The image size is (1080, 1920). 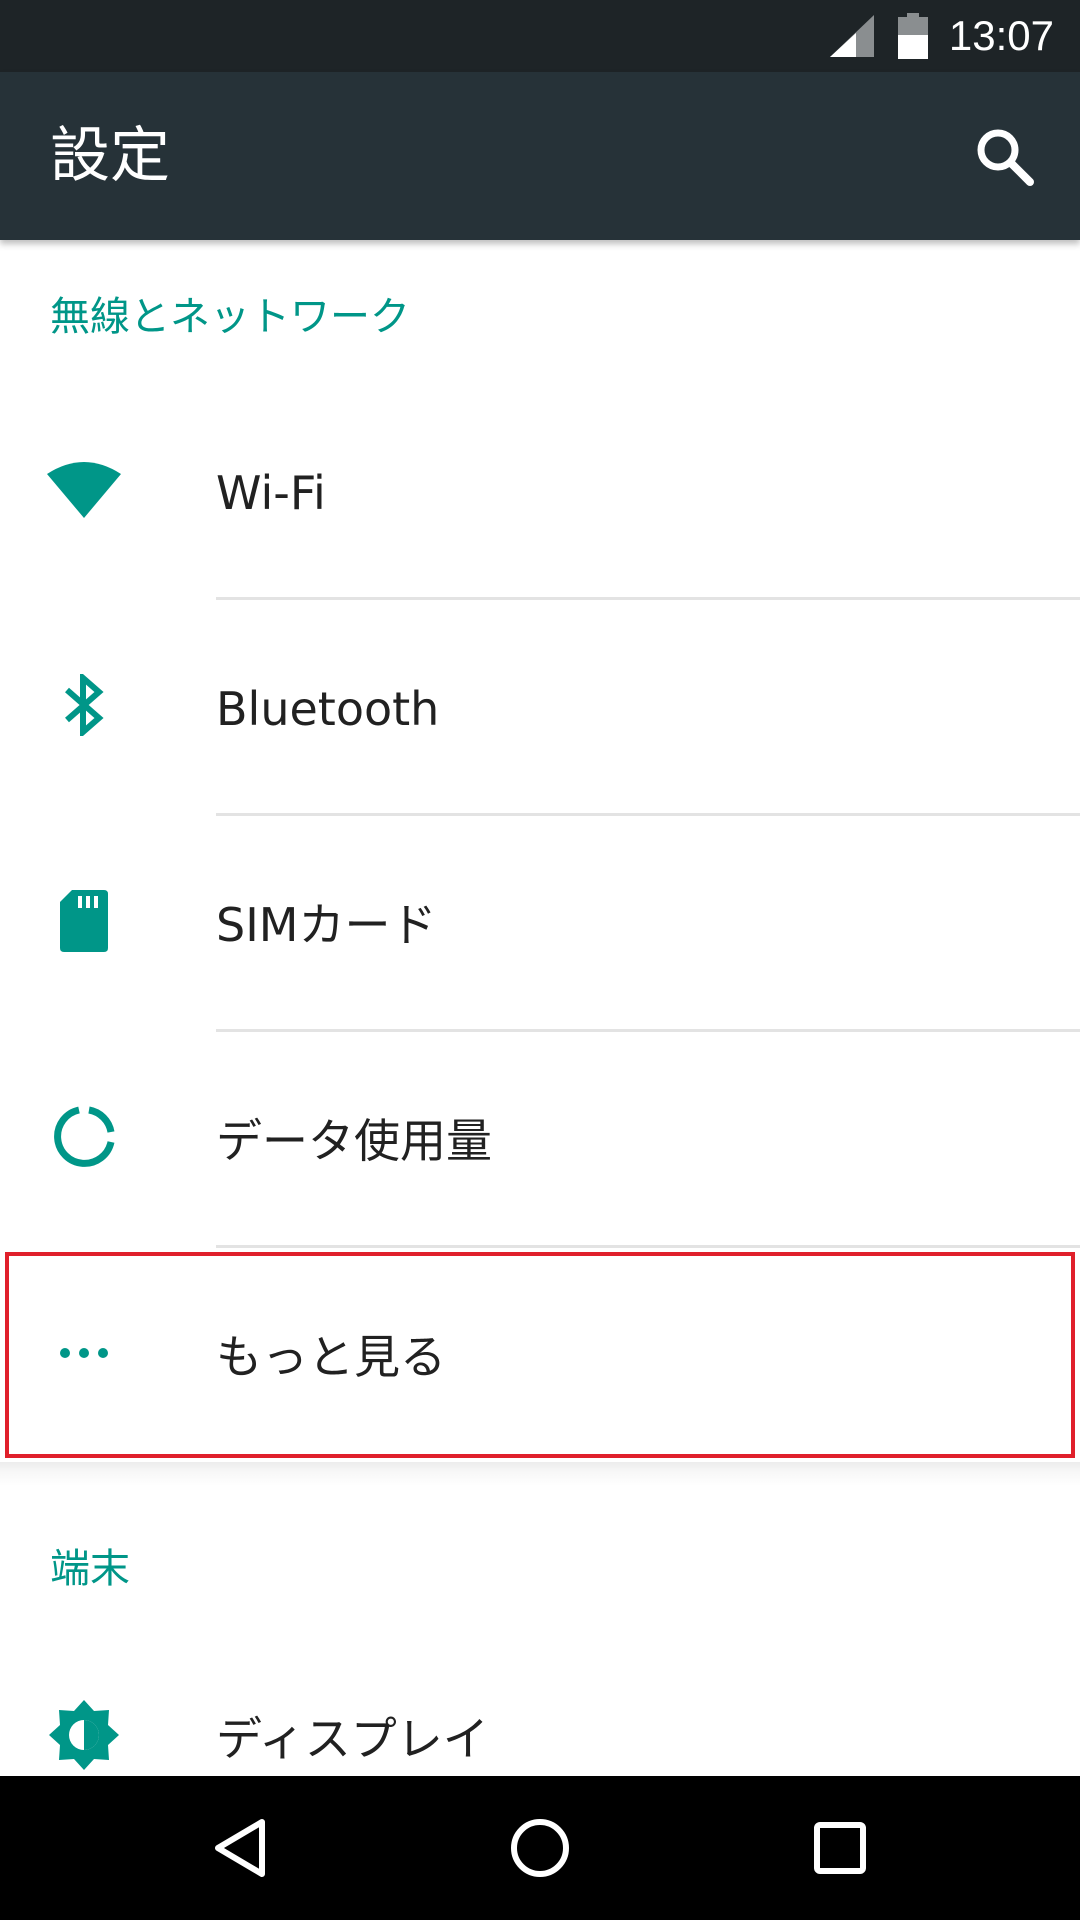 I want to click on settings-item-bluetooth: Bluetooth, so click(x=540, y=709).